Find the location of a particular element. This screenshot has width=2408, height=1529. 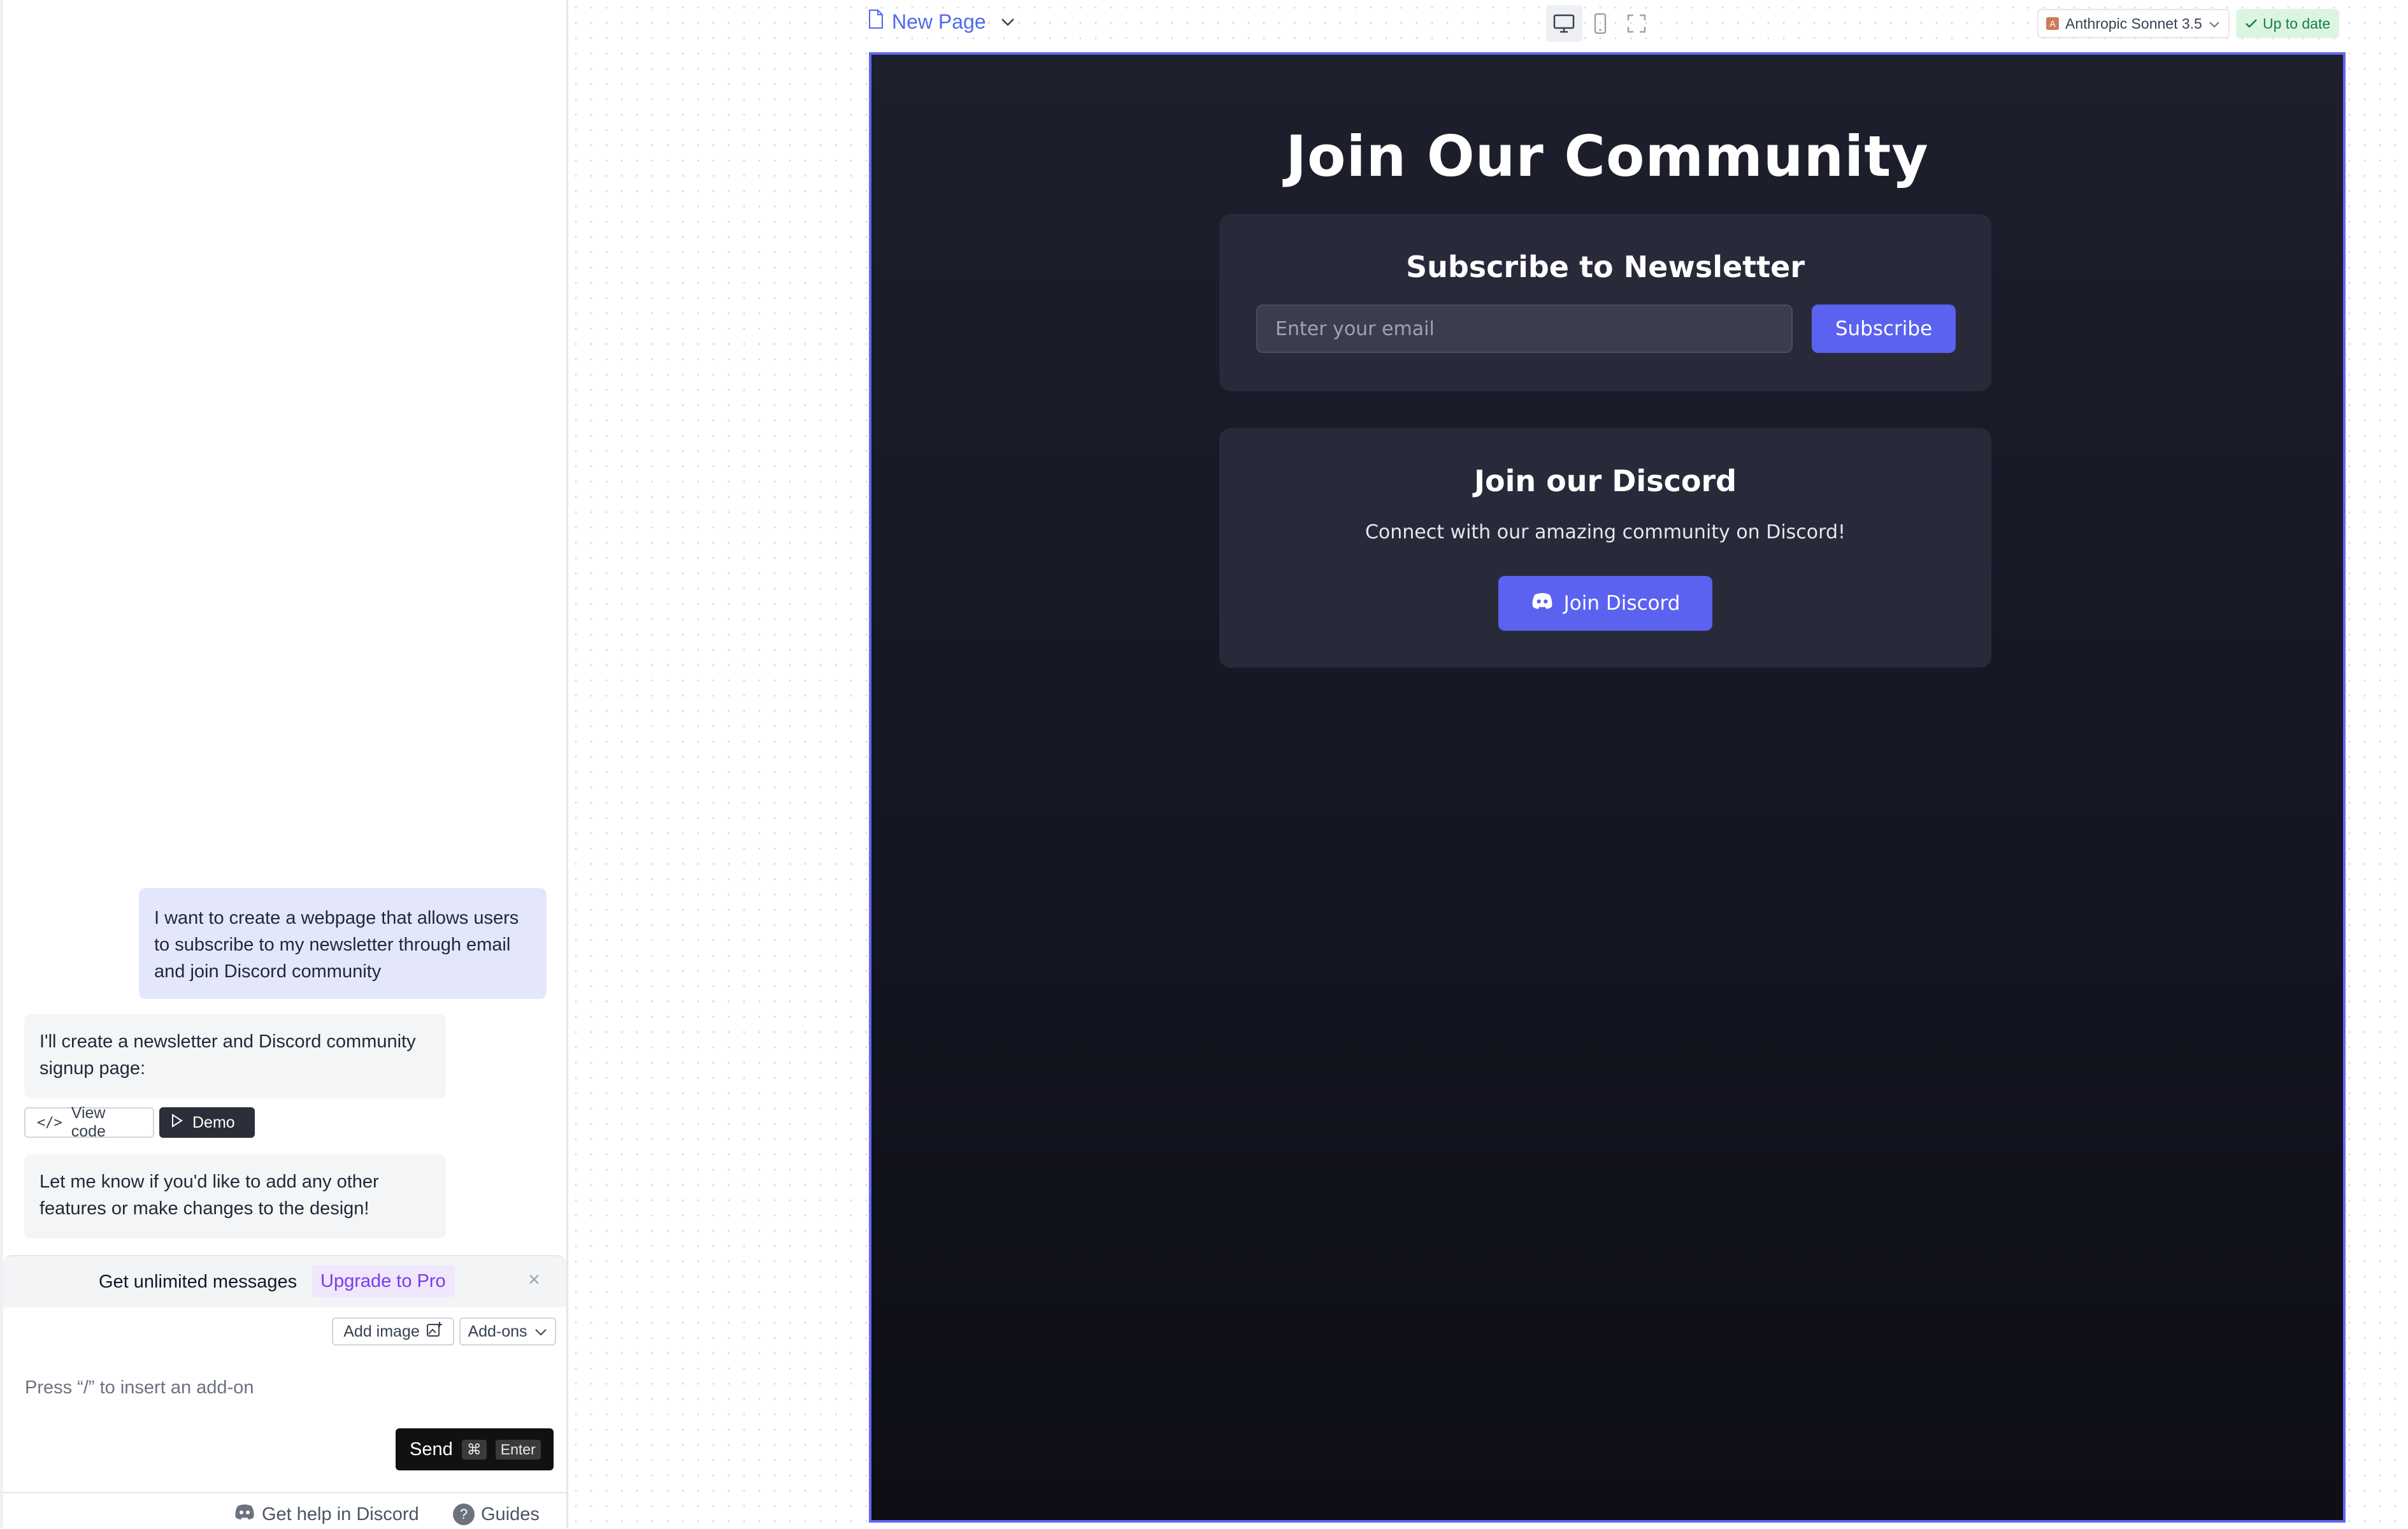

desktop-view-button is located at coordinates (1564, 23).